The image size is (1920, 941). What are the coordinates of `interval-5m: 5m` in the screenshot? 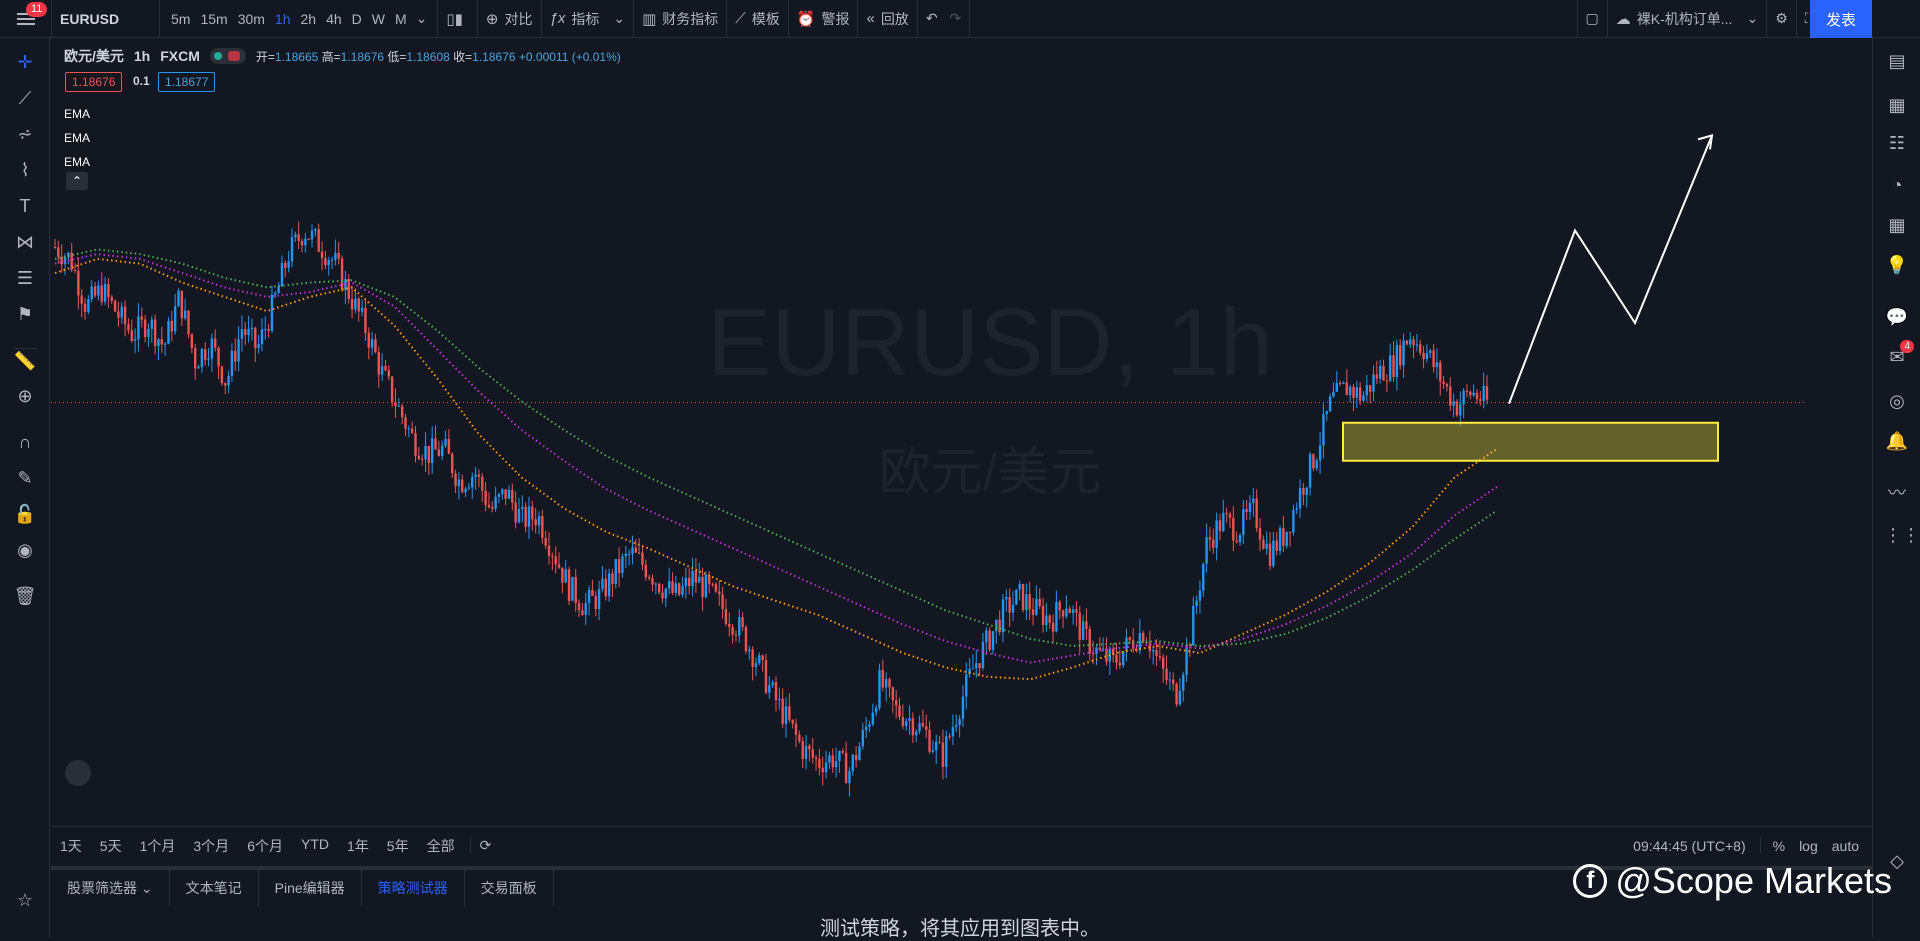 It's located at (180, 19).